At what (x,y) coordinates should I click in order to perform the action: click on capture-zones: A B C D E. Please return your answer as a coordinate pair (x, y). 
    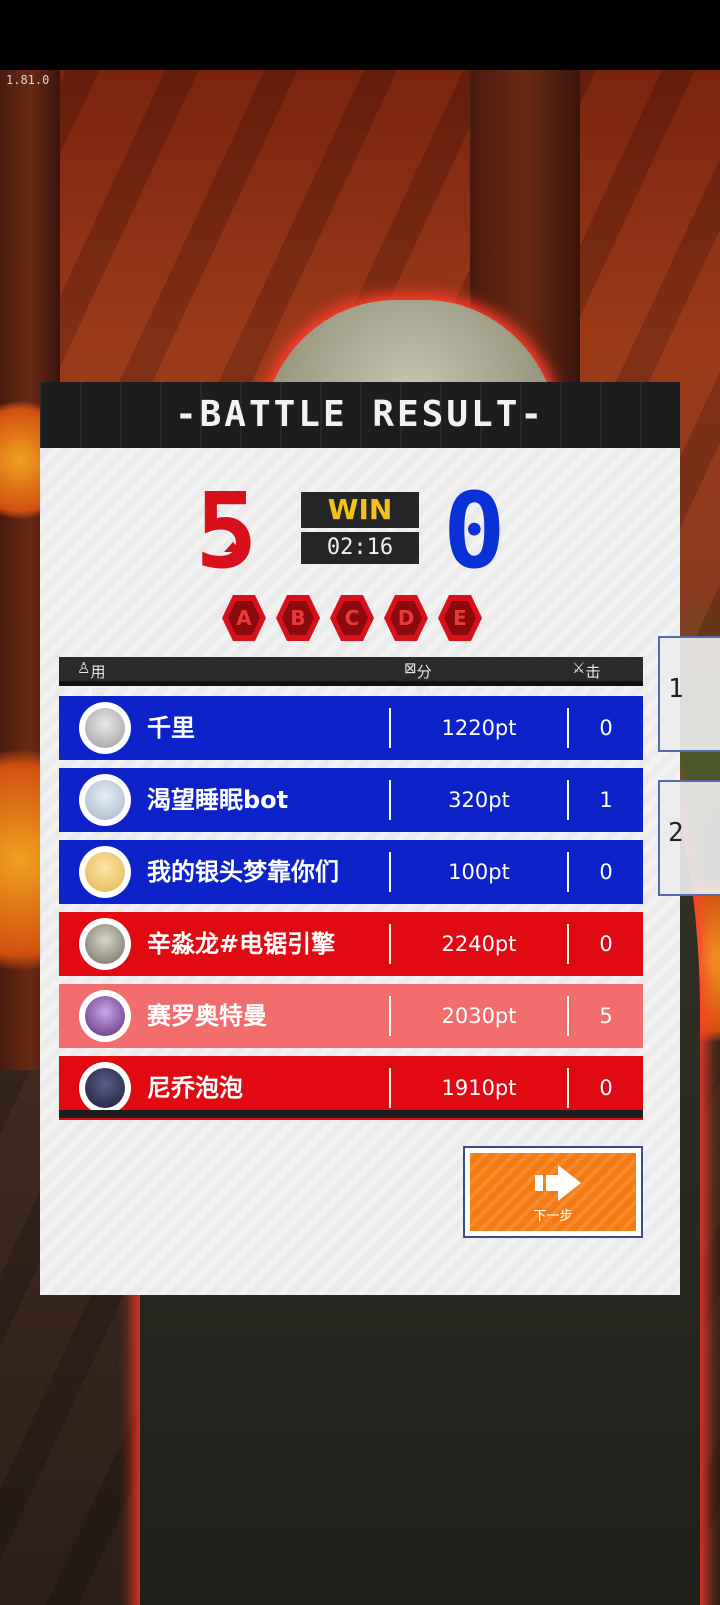
    Looking at the image, I should click on (367, 620).